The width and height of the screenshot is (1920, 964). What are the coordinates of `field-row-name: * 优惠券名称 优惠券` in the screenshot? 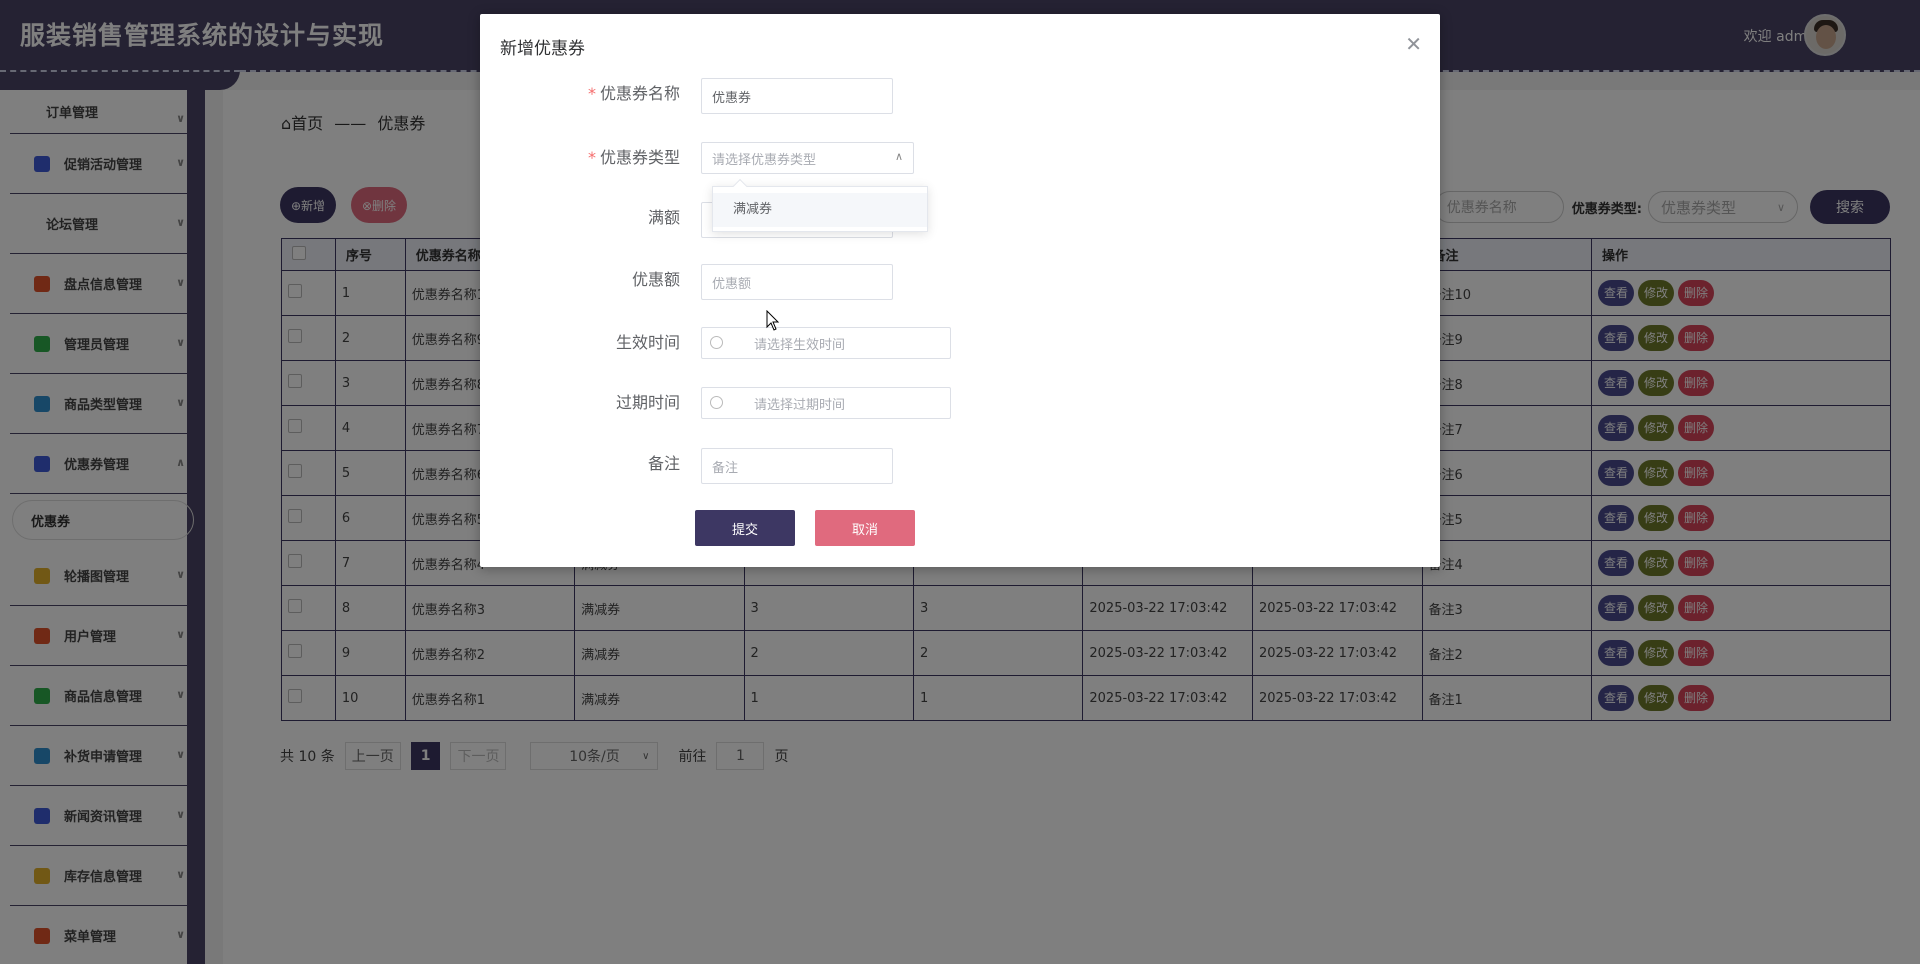 It's located at (960, 94).